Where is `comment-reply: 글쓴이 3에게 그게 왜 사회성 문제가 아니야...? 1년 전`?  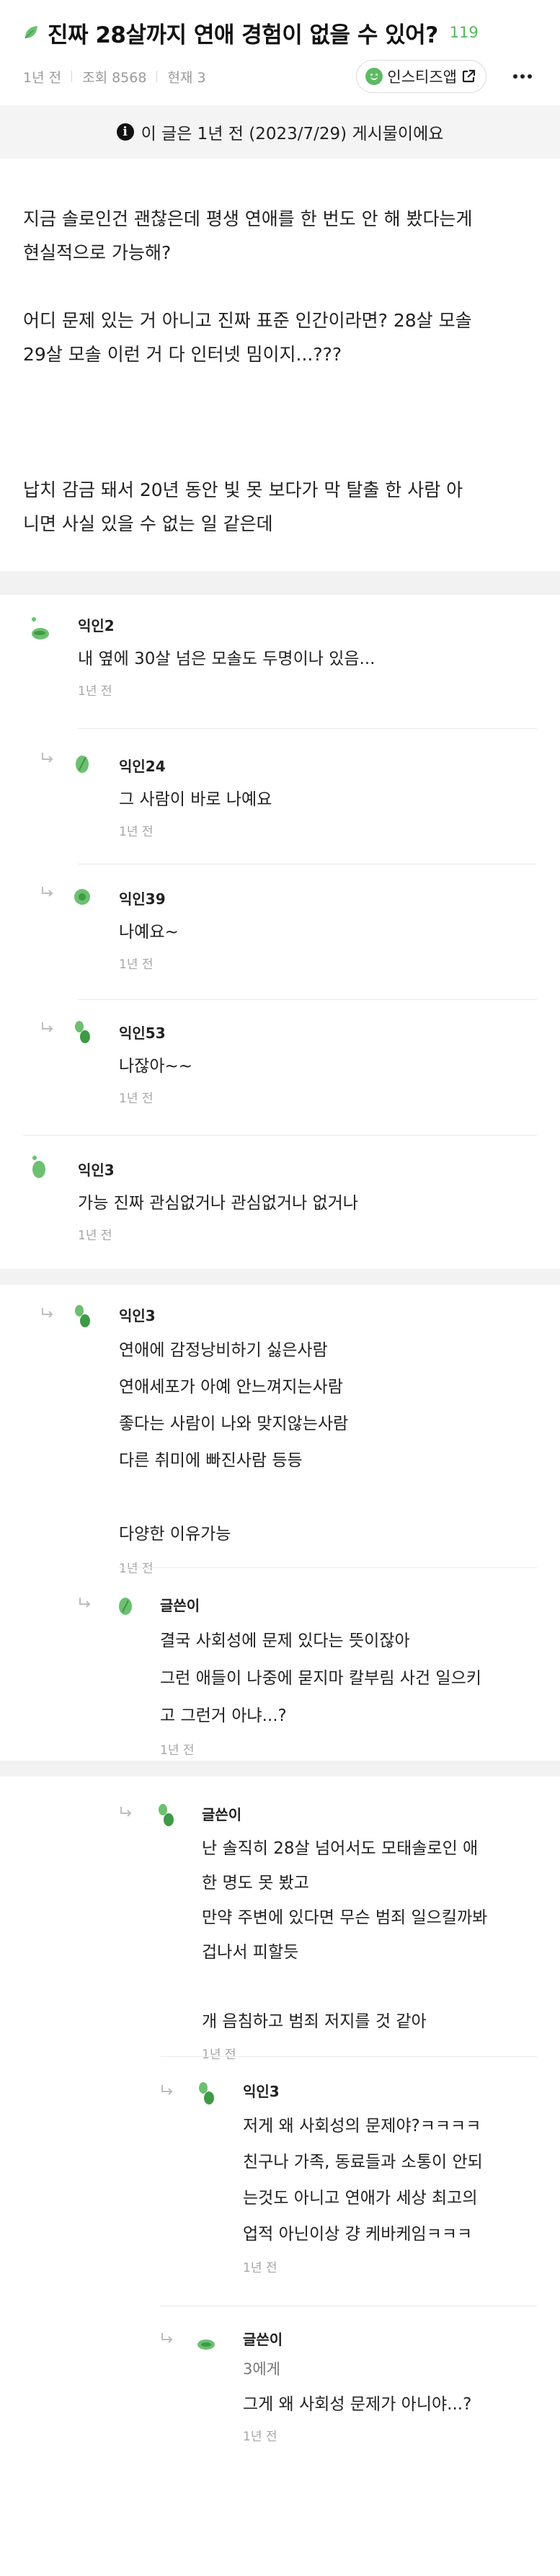
comment-reply: 글쓴이 3에게 그게 왜 사회성 문제가 아니야...? 1년 전 is located at coordinates (280, 2396).